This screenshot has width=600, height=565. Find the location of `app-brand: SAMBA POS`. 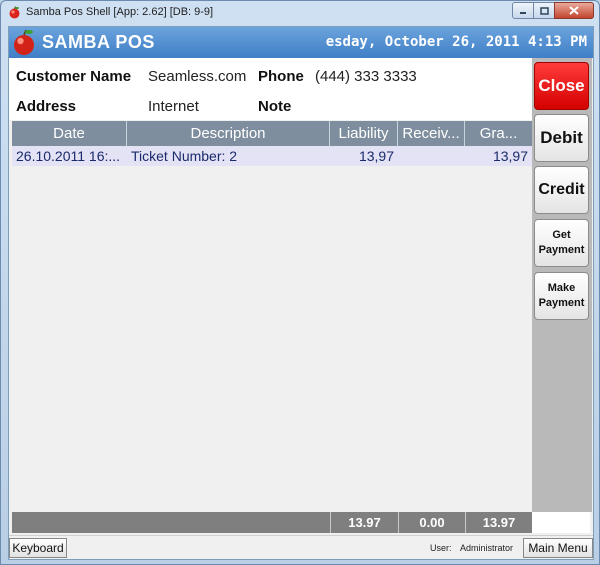

app-brand: SAMBA POS is located at coordinates (98, 42).